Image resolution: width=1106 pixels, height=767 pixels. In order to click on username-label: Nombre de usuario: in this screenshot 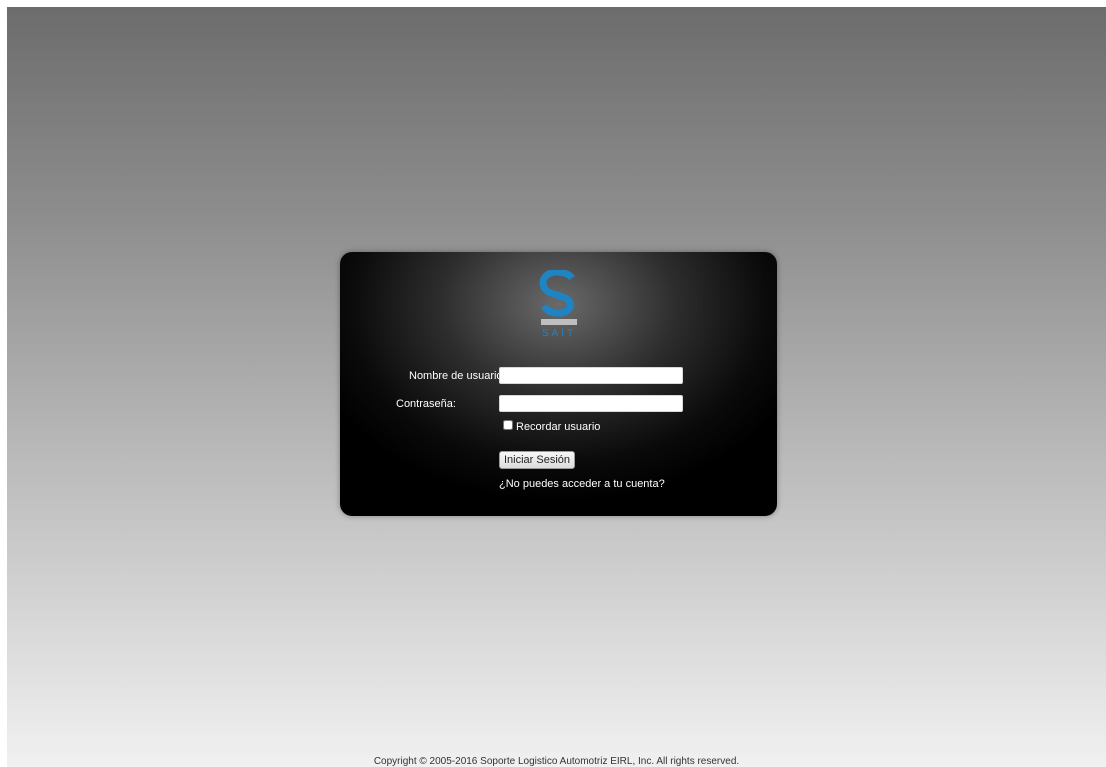, I will do `click(457, 376)`.